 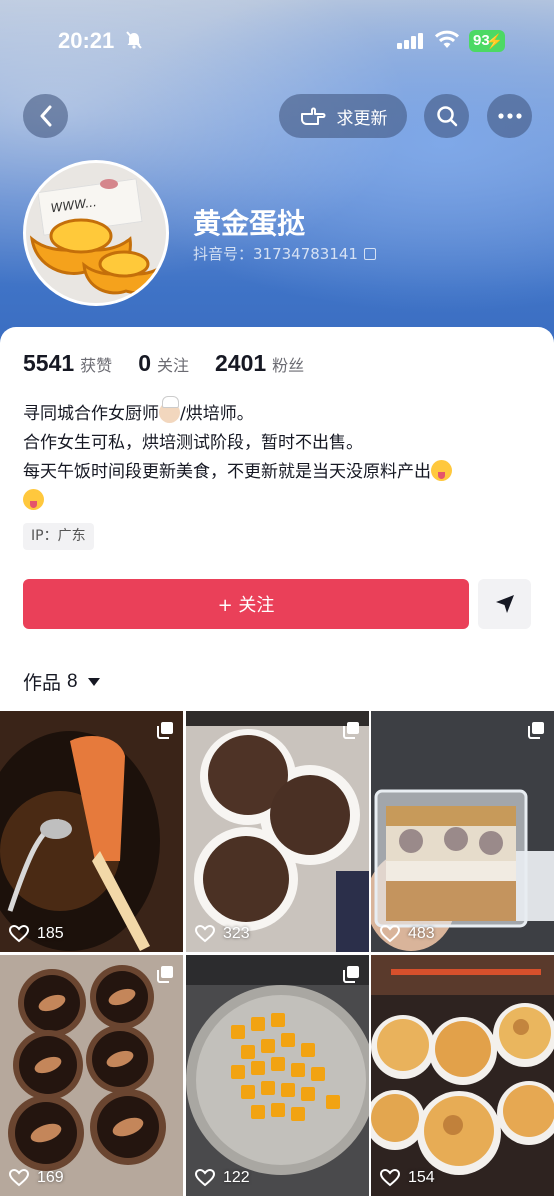 What do you see at coordinates (494, 41) in the screenshot?
I see `charging-bolt-icon: ⚡` at bounding box center [494, 41].